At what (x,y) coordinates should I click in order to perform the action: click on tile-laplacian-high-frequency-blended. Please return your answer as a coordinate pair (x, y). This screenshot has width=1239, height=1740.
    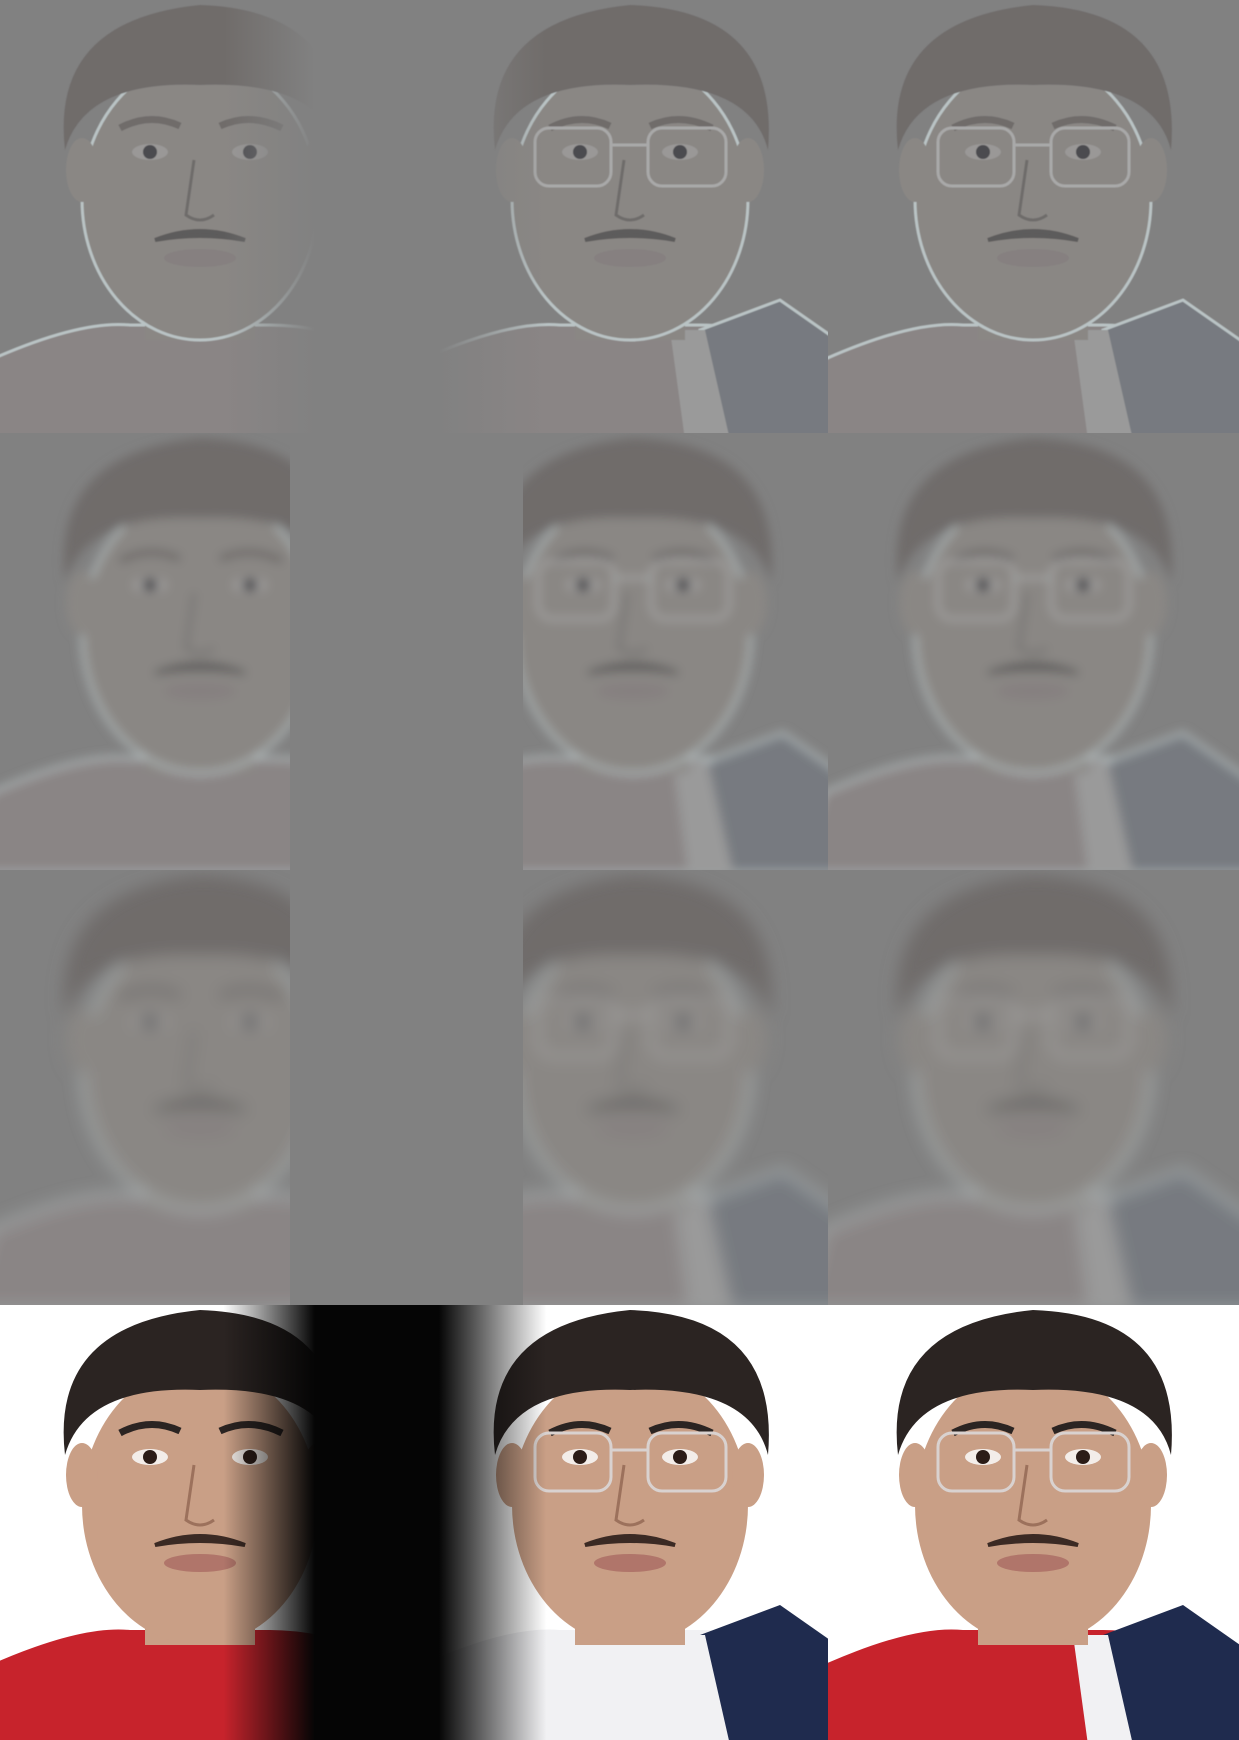
    Looking at the image, I should click on (1033, 216).